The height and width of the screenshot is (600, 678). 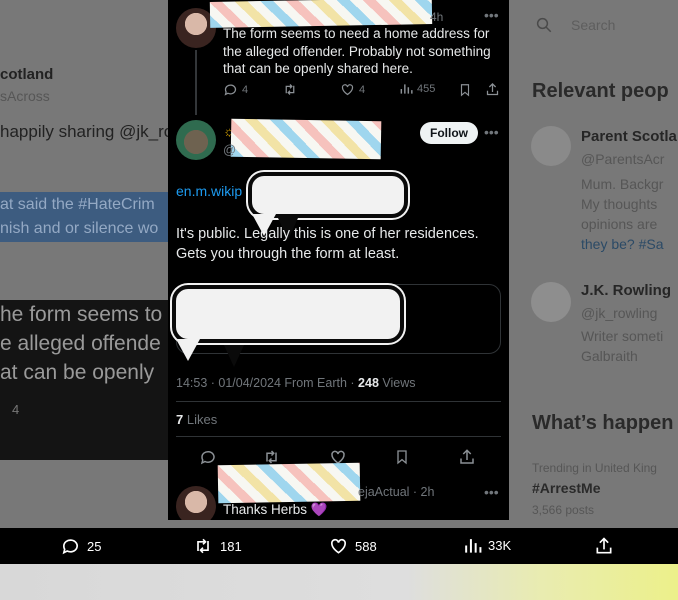 What do you see at coordinates (626, 290) in the screenshot?
I see `person2-name: J.K. Rowling` at bounding box center [626, 290].